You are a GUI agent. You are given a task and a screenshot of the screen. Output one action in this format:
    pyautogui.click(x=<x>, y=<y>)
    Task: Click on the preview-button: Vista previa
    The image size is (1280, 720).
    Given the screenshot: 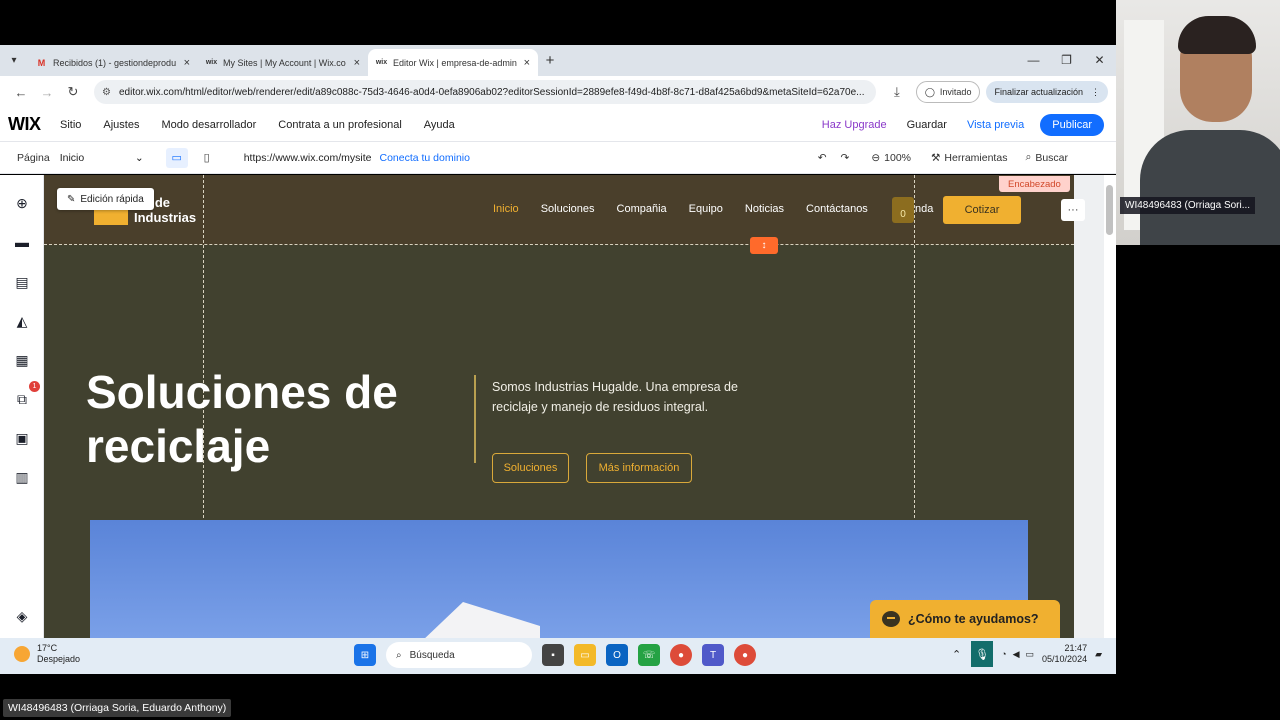 What is the action you would take?
    pyautogui.click(x=995, y=125)
    